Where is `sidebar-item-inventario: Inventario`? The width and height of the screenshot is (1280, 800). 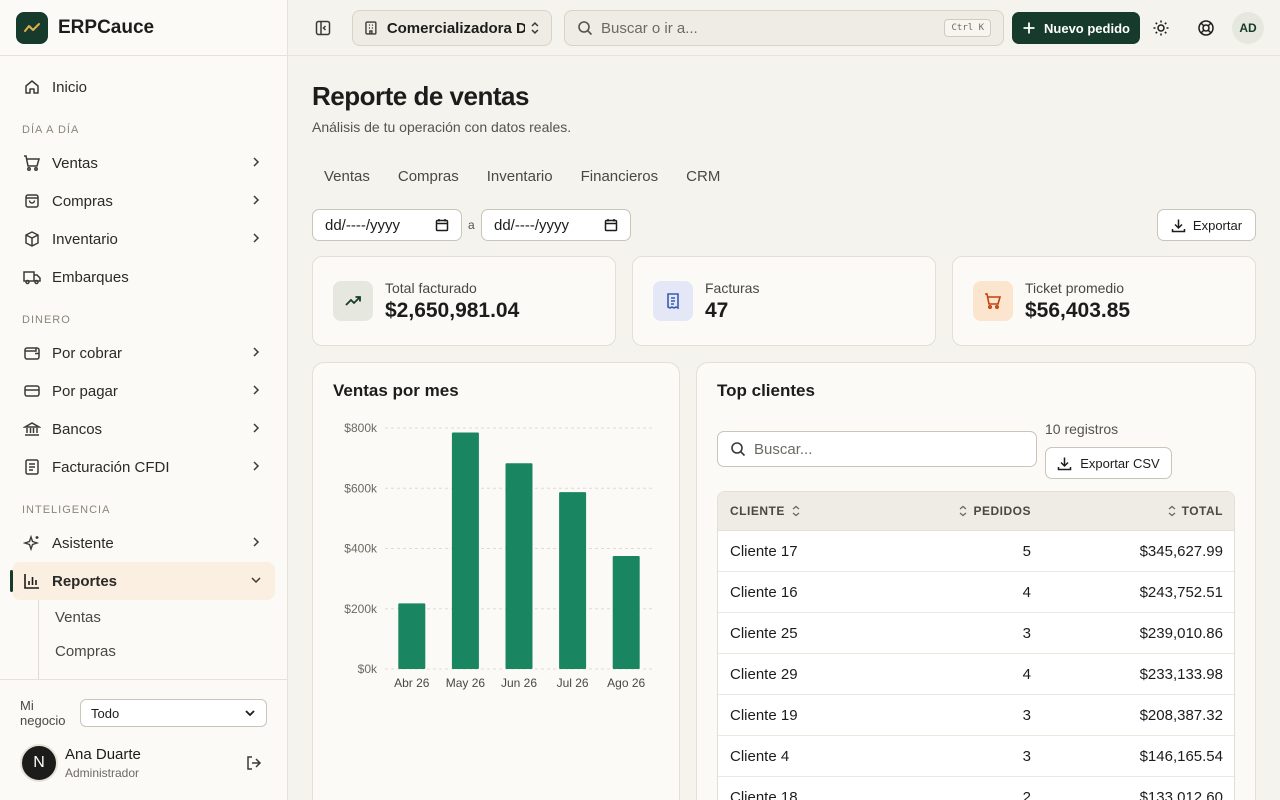 sidebar-item-inventario: Inventario is located at coordinates (143, 239).